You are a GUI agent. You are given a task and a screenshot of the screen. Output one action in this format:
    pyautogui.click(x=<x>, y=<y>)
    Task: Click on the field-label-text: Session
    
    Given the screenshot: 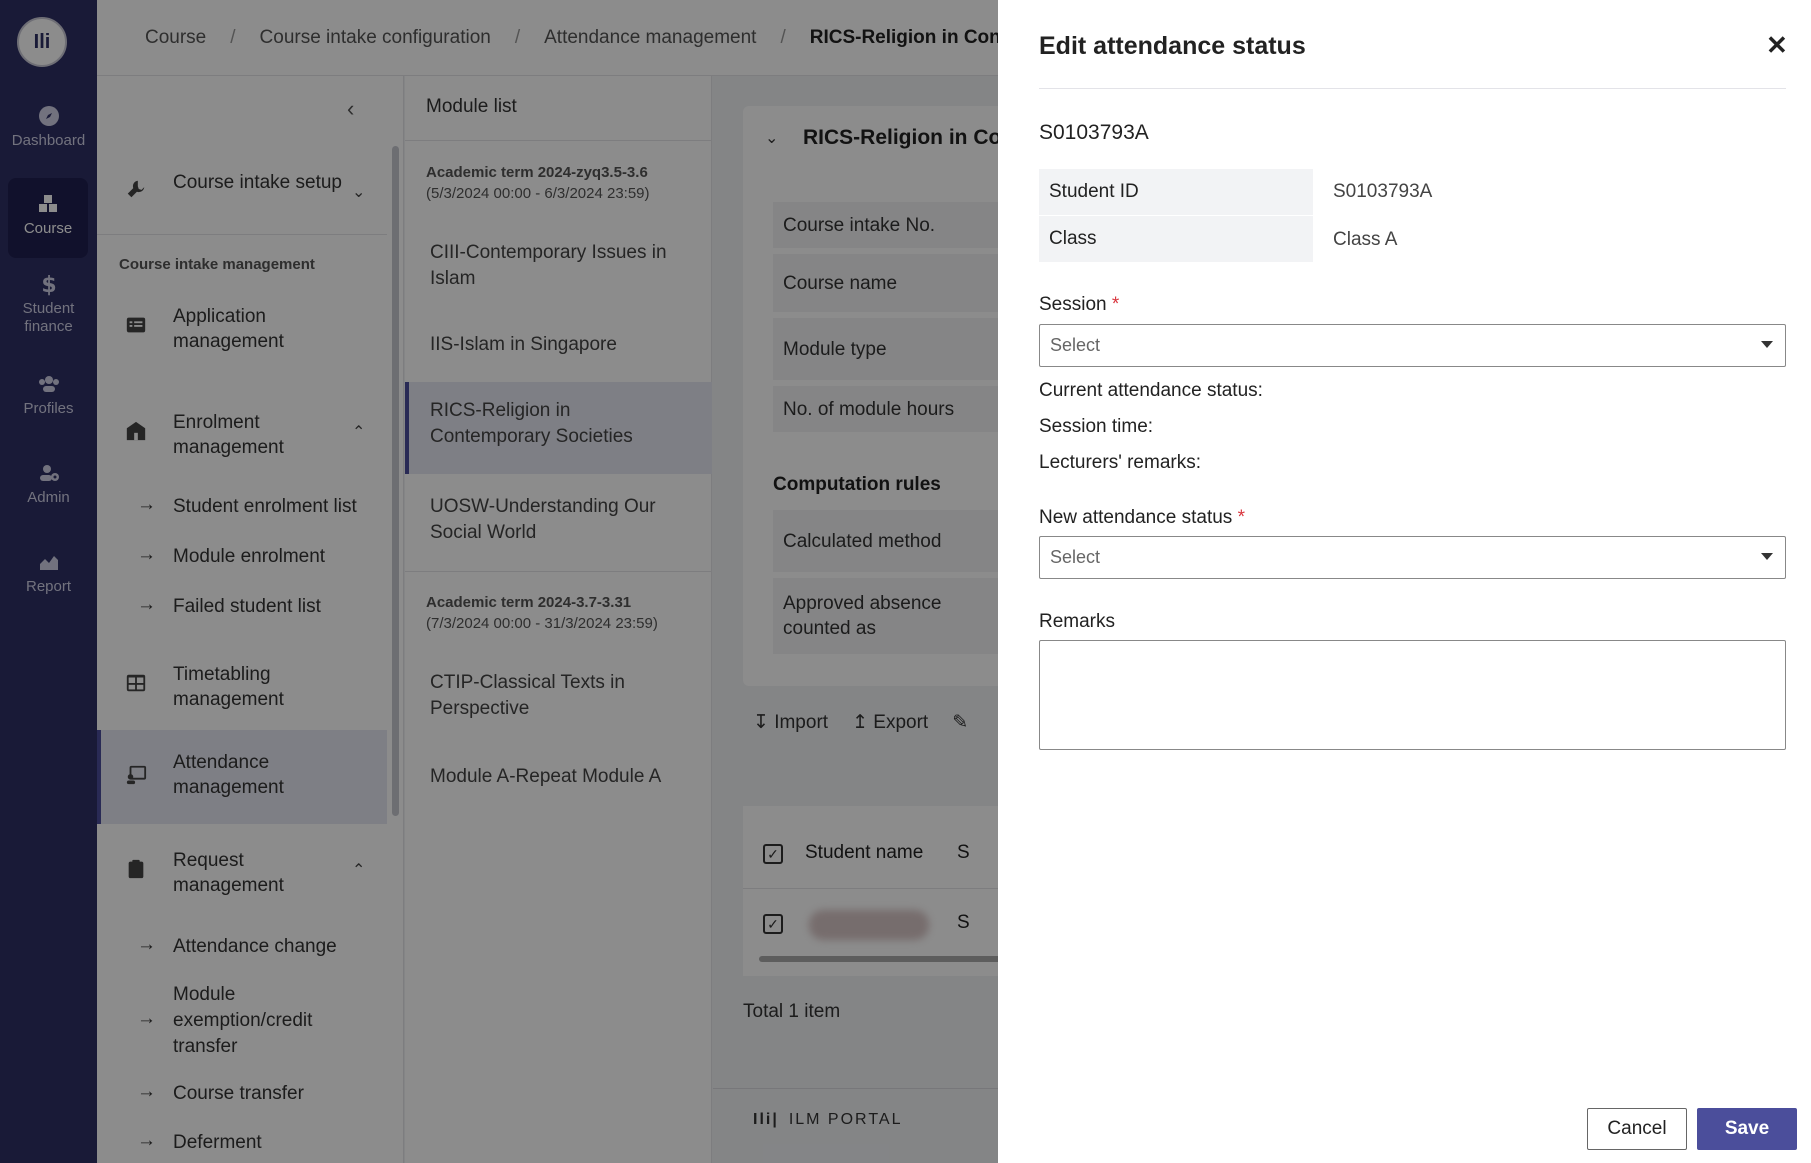 What is the action you would take?
    pyautogui.click(x=1073, y=304)
    